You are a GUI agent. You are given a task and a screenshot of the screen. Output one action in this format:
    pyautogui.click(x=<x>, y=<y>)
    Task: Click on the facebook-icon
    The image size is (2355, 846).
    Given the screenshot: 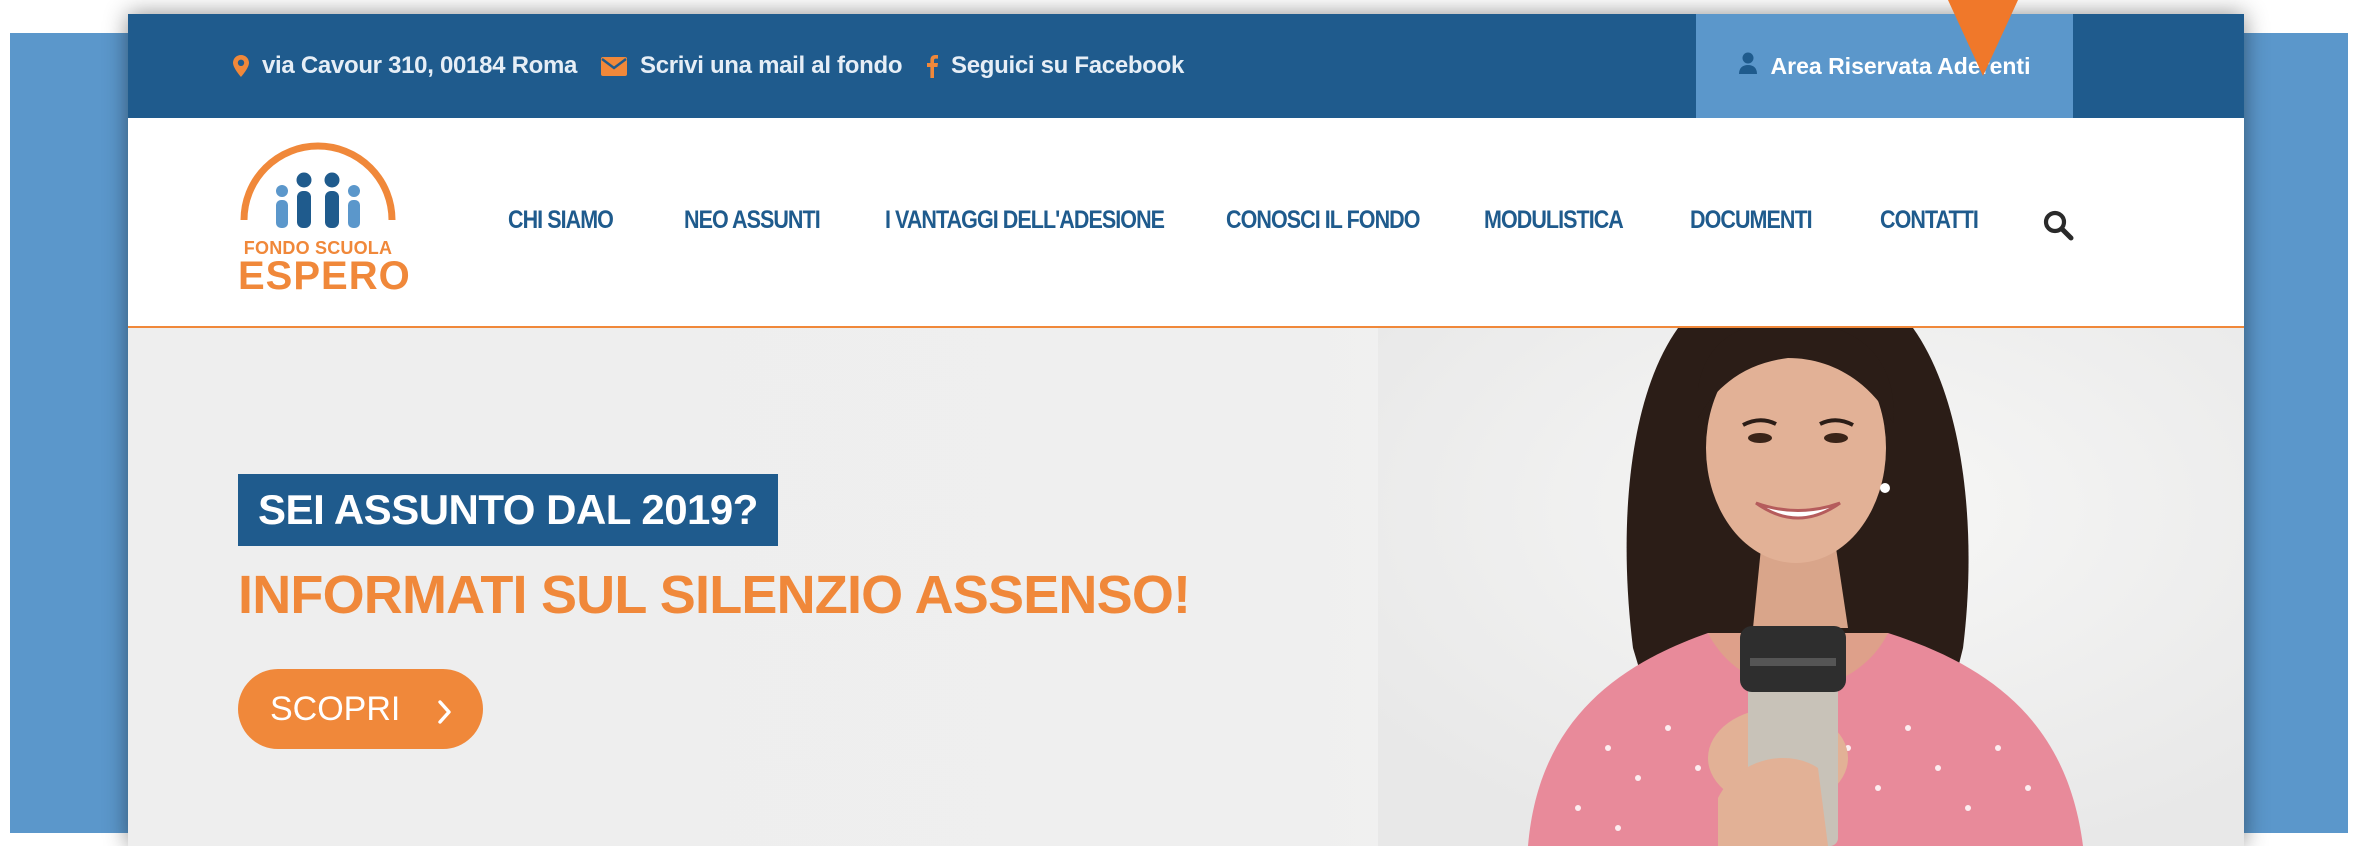 What is the action you would take?
    pyautogui.click(x=932, y=66)
    